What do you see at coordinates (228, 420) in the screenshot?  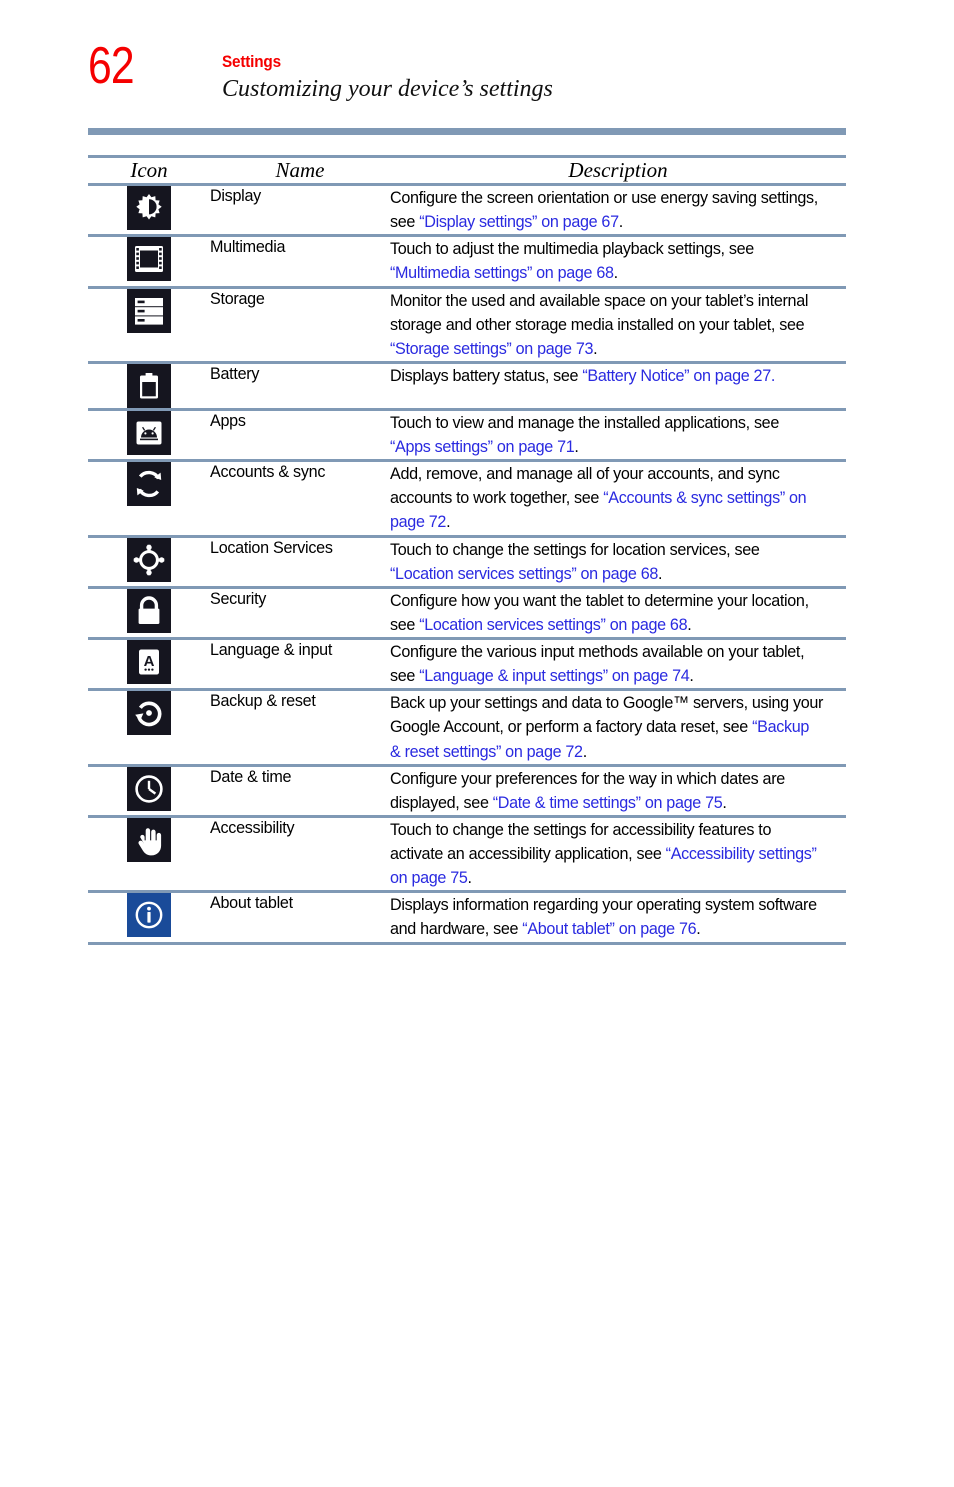 I see `settings-name-label: Apps` at bounding box center [228, 420].